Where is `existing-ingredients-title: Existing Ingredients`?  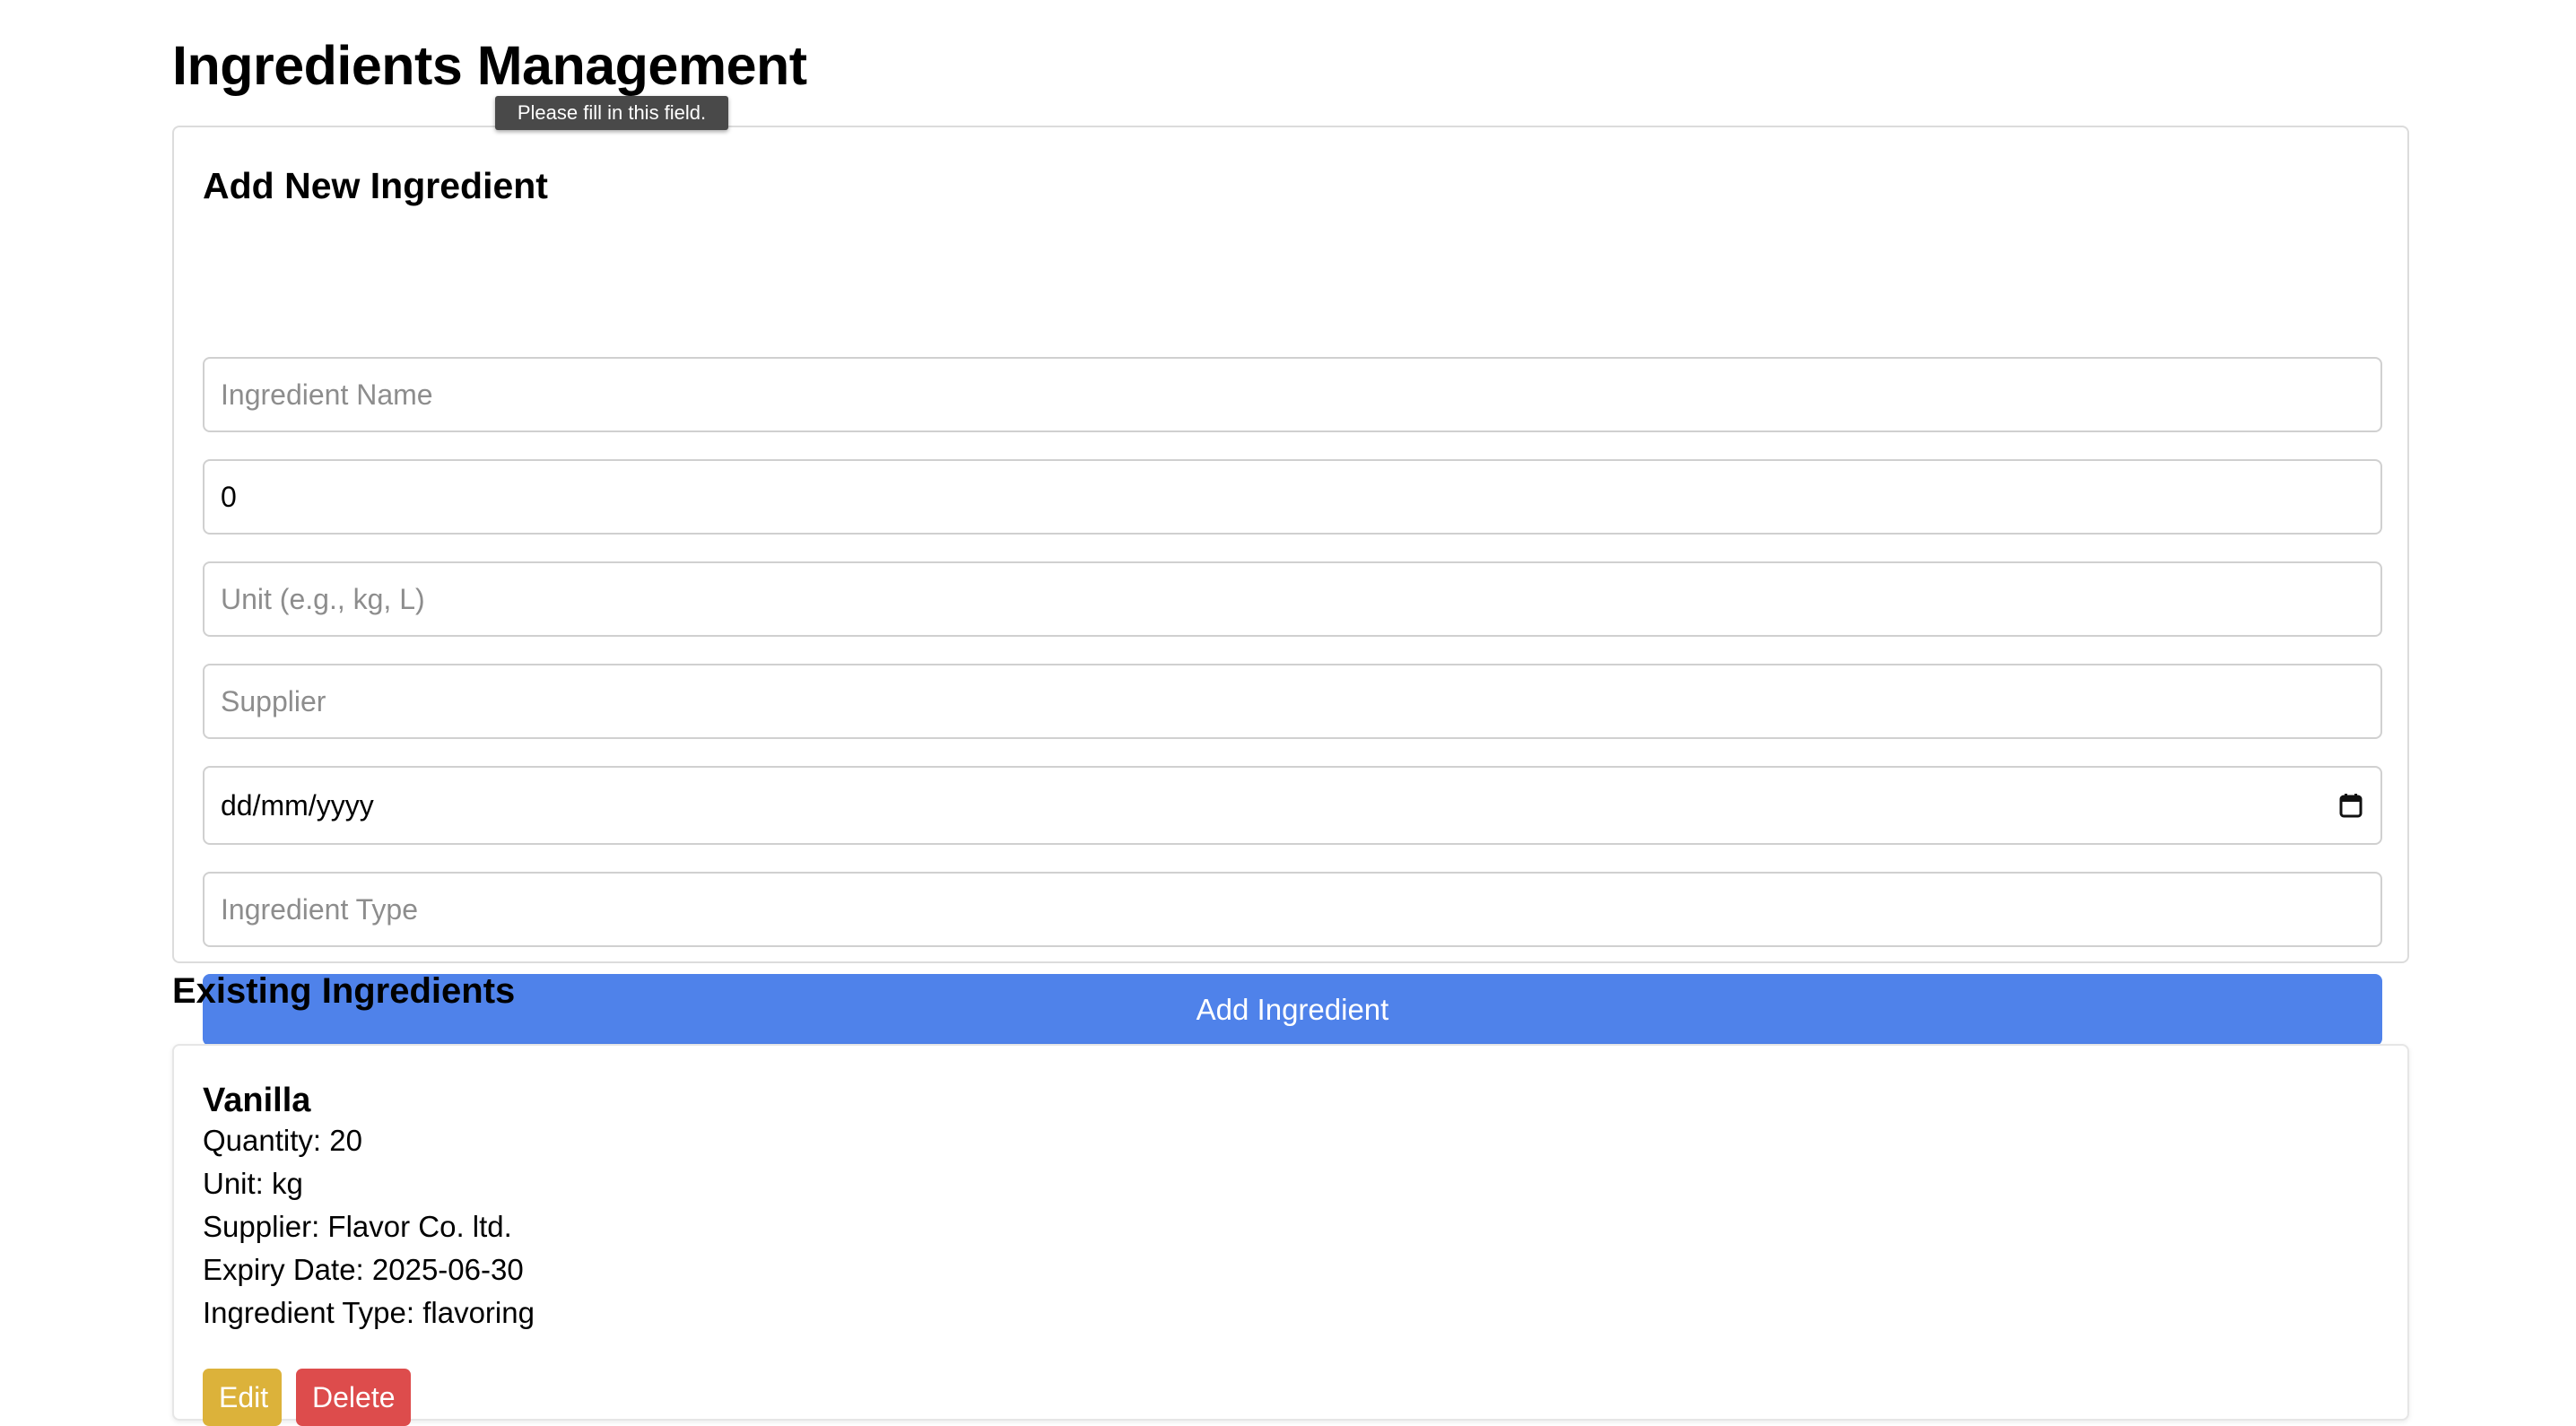 existing-ingredients-title: Existing Ingredients is located at coordinates (344, 991).